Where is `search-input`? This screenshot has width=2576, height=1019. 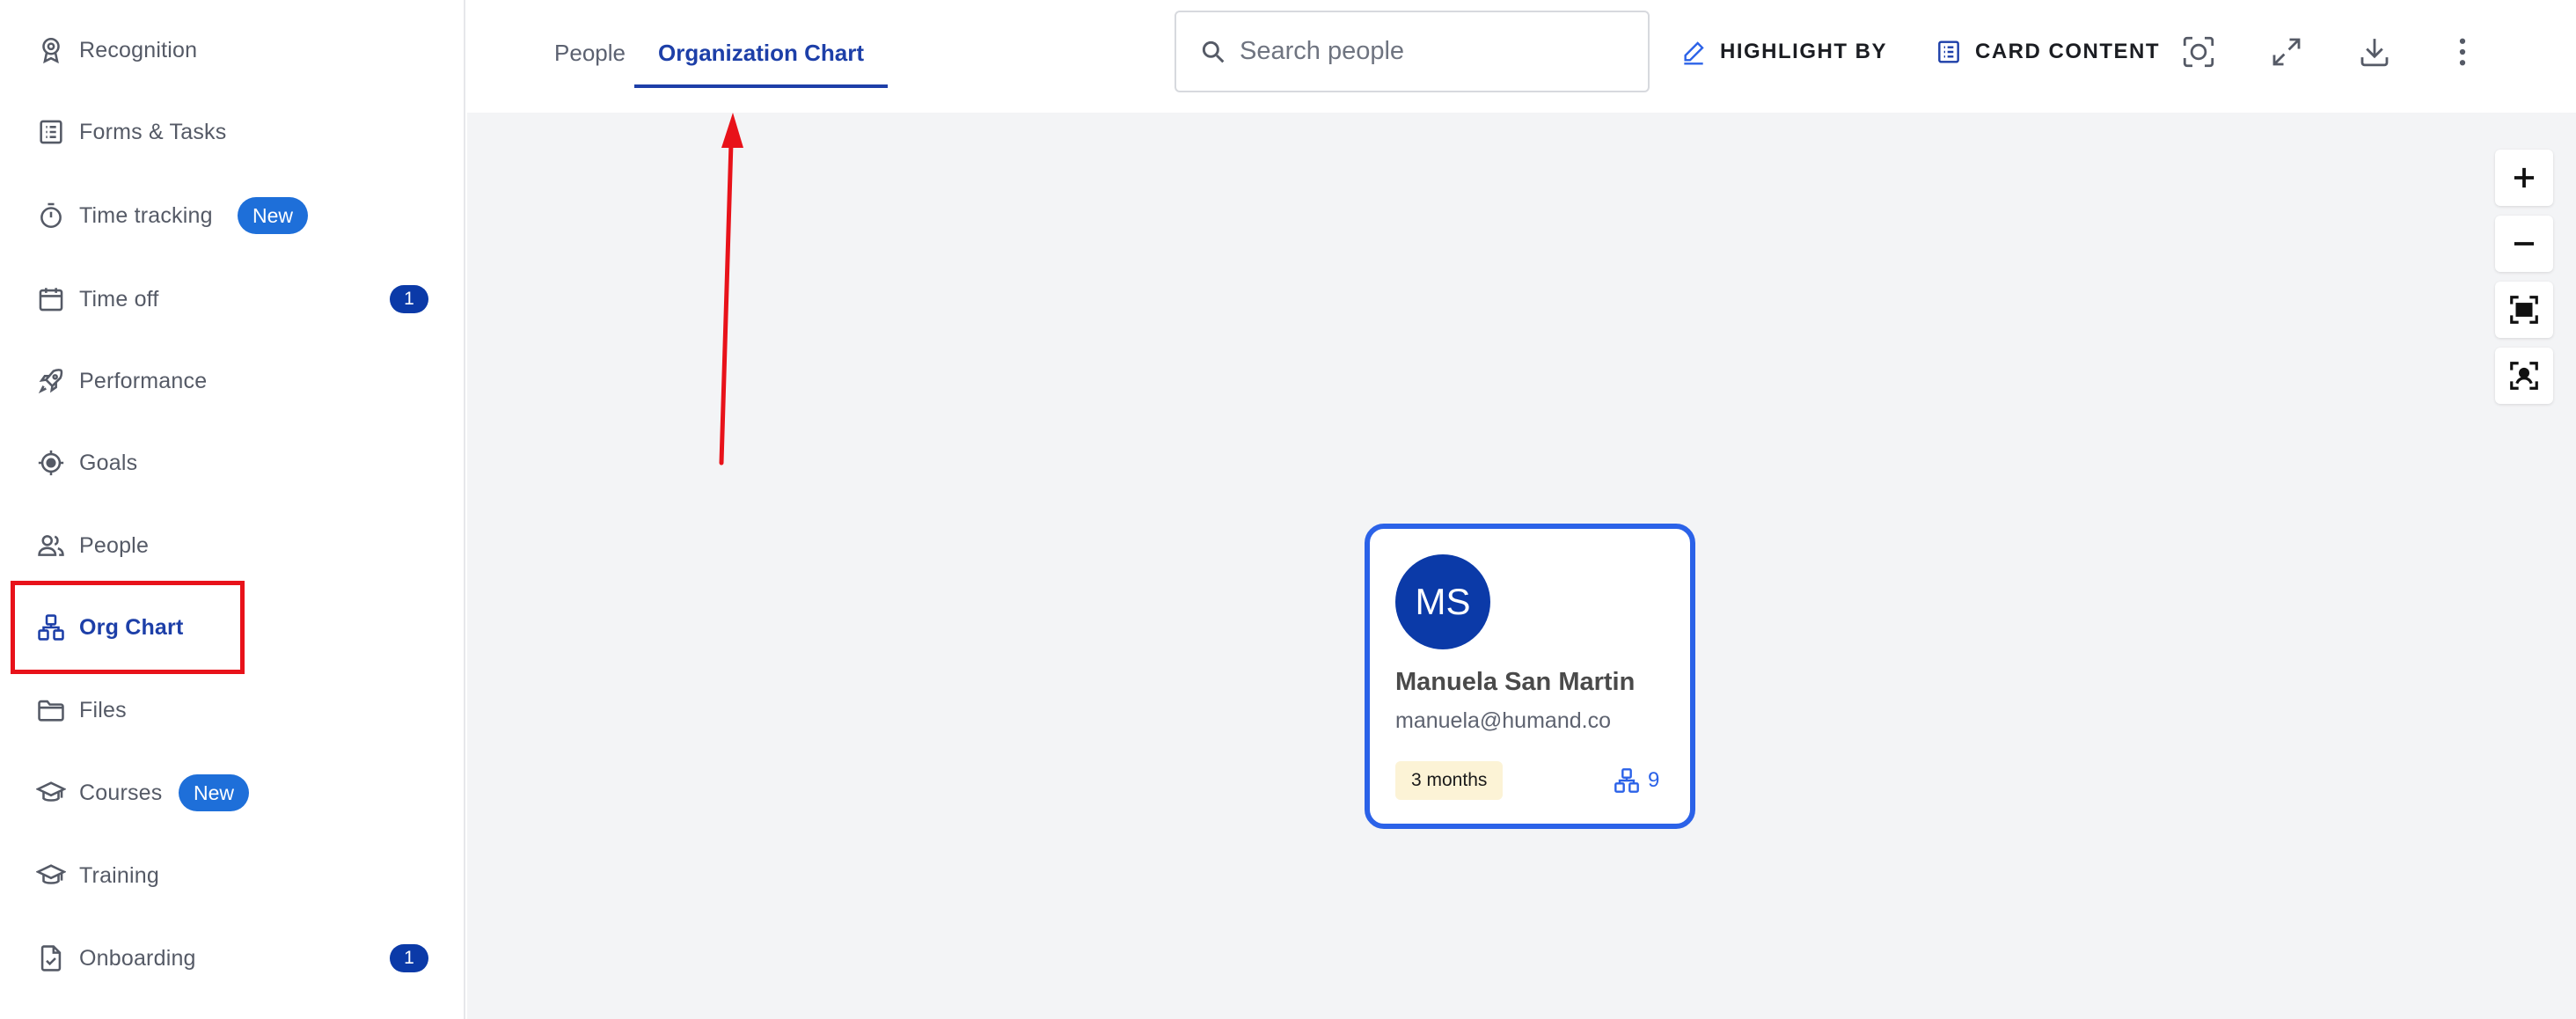 search-input is located at coordinates (1433, 51).